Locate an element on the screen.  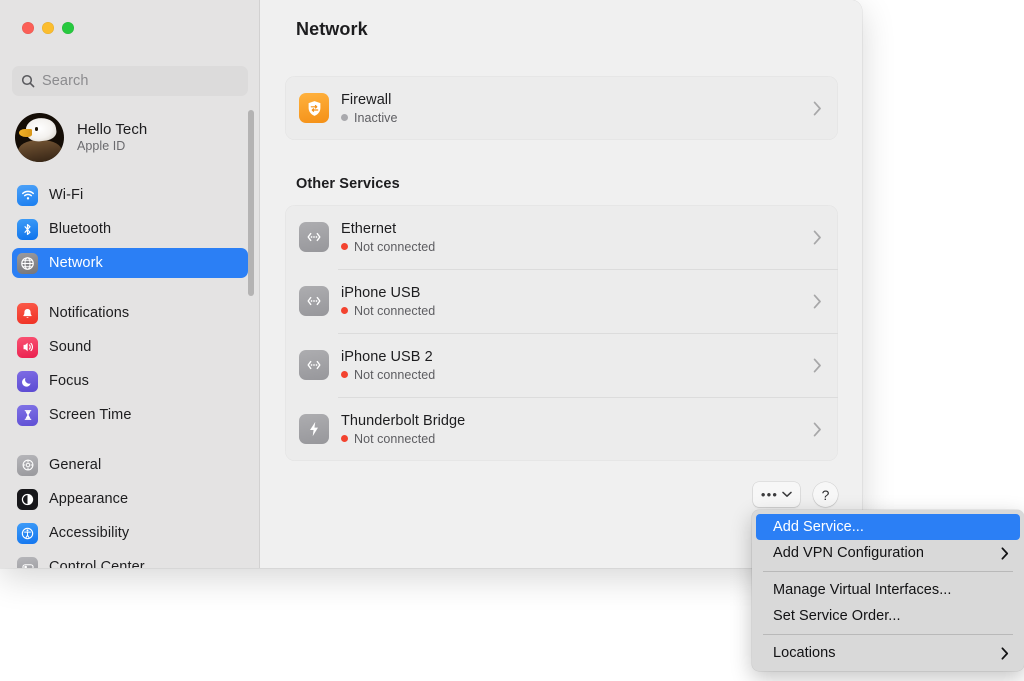
sidebar-item-notifications: Notifications is located at coordinates (130, 313).